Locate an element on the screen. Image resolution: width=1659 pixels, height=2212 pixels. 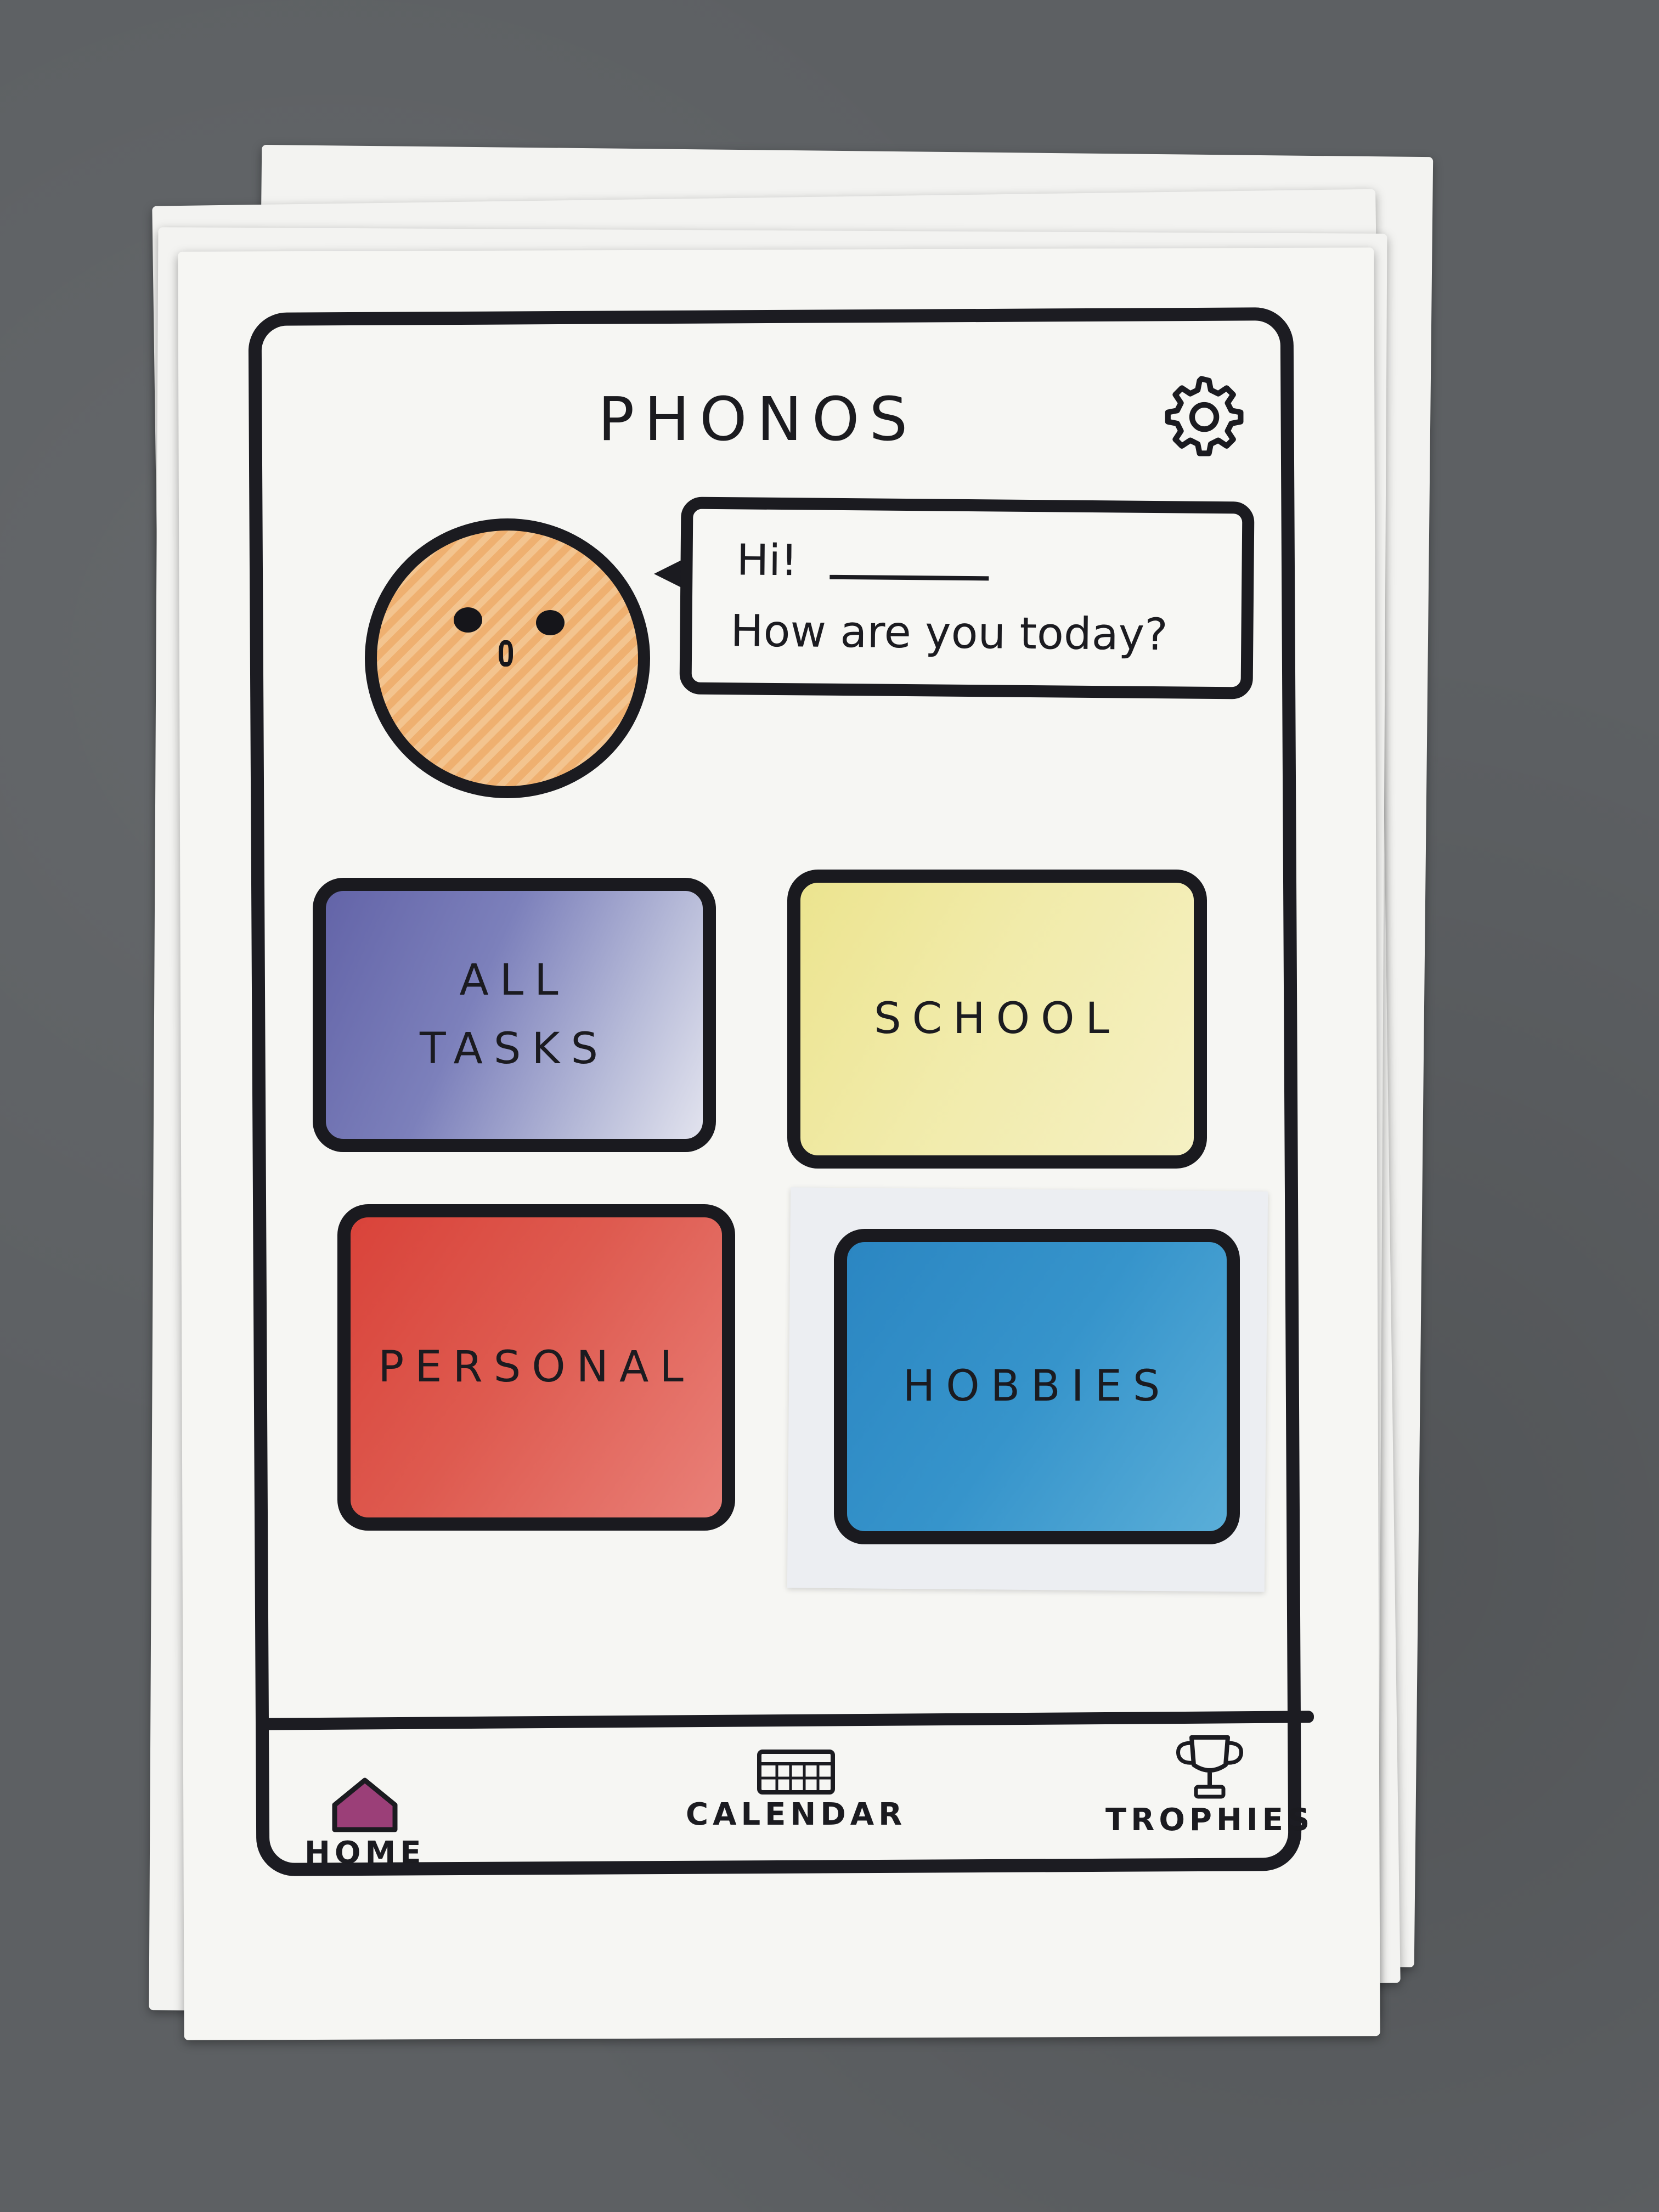
category-personal-button: PERSONAL is located at coordinates (536, 1367).